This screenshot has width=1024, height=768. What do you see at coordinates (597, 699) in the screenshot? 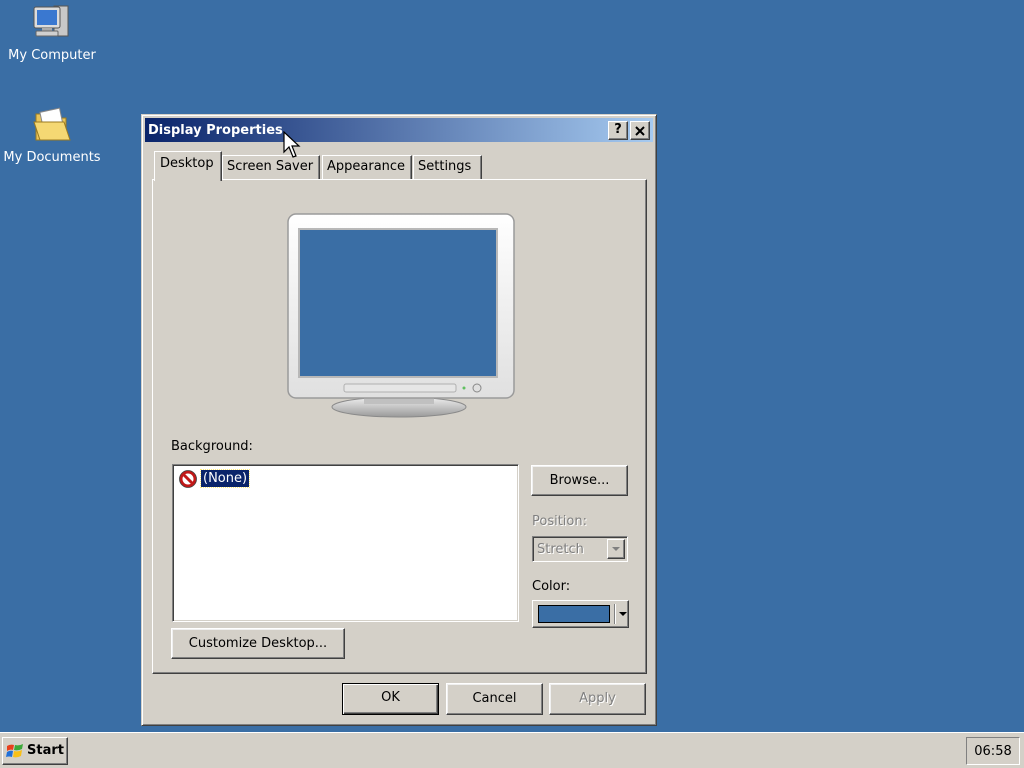
I see `apply-button: Apply` at bounding box center [597, 699].